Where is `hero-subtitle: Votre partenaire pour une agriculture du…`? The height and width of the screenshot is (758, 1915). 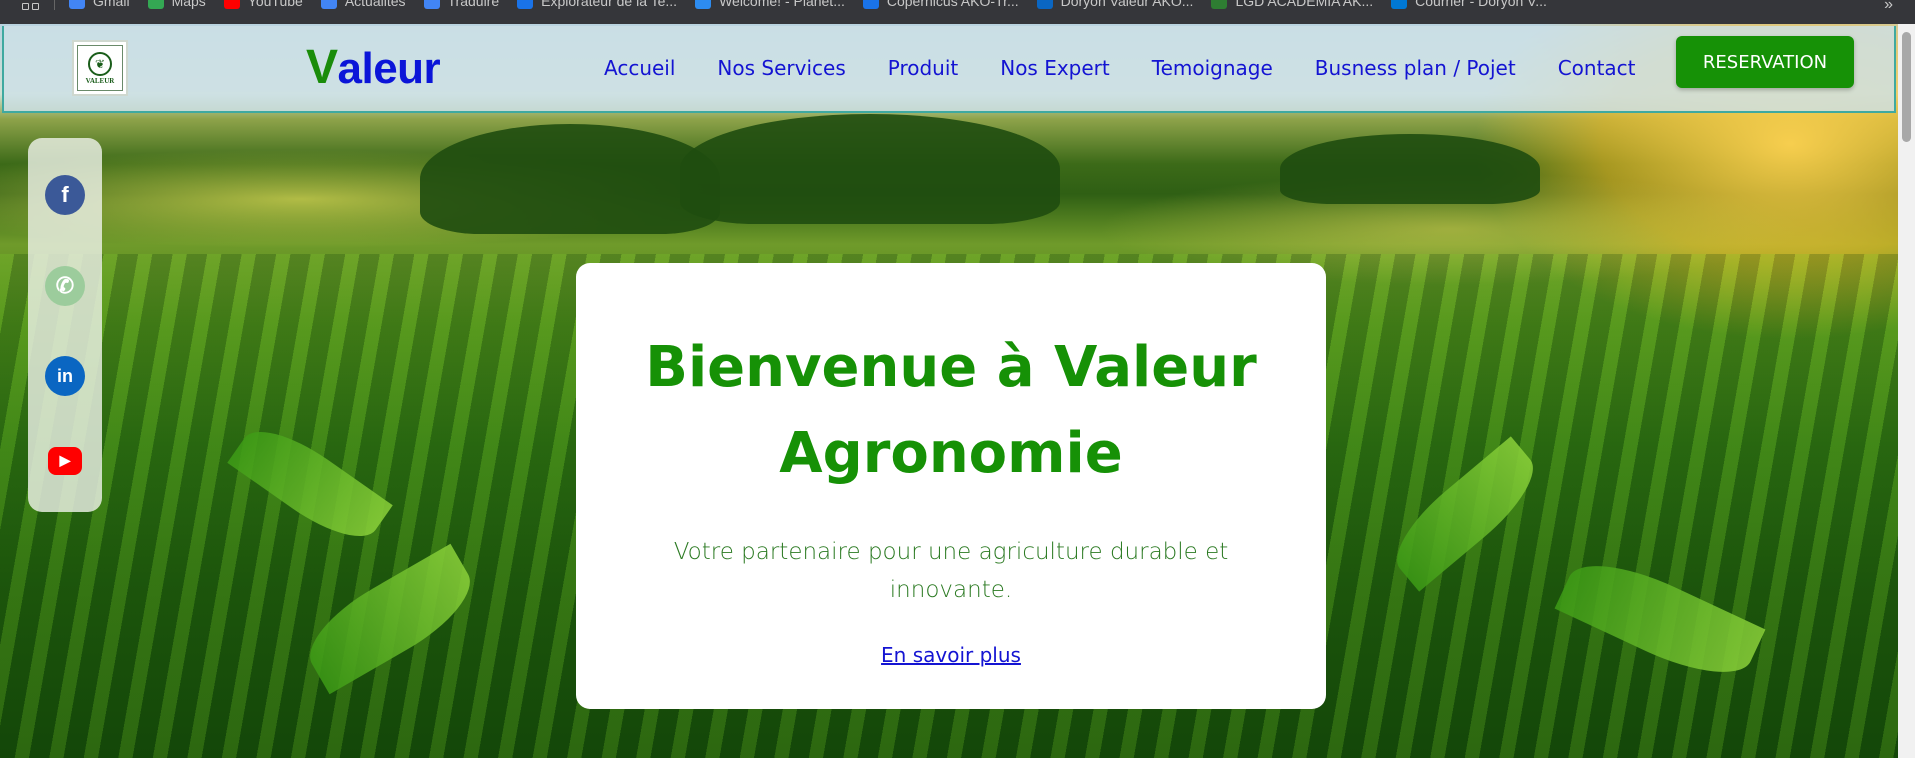
hero-subtitle: Votre partenaire pour une agriculture du… is located at coordinates (951, 571).